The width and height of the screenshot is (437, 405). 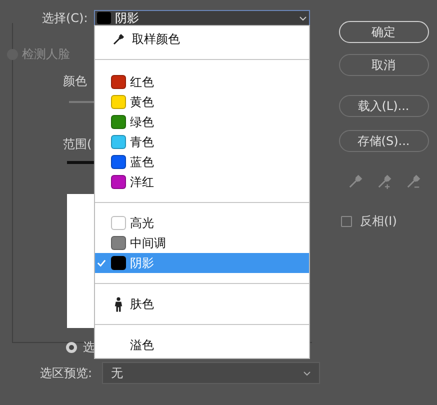 I want to click on dialog-button: 确定, so click(x=383, y=32).